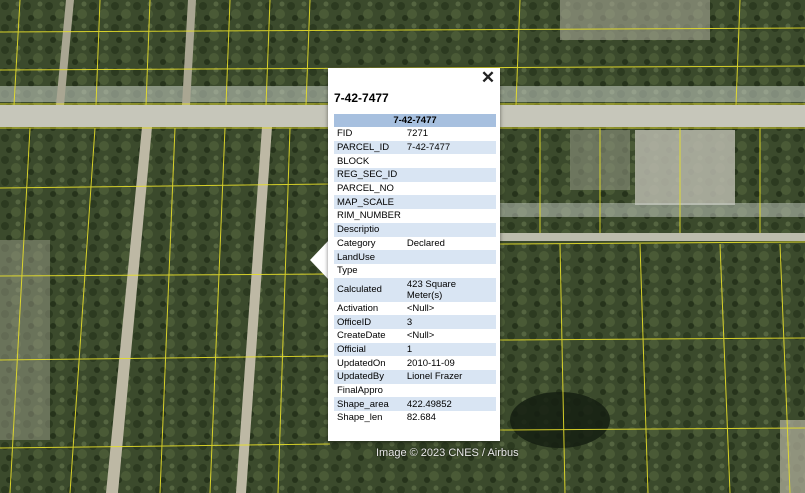  Describe the element at coordinates (447, 453) in the screenshot. I see `imagery-attribution: Image © 2023 CNES / Airbus` at that location.